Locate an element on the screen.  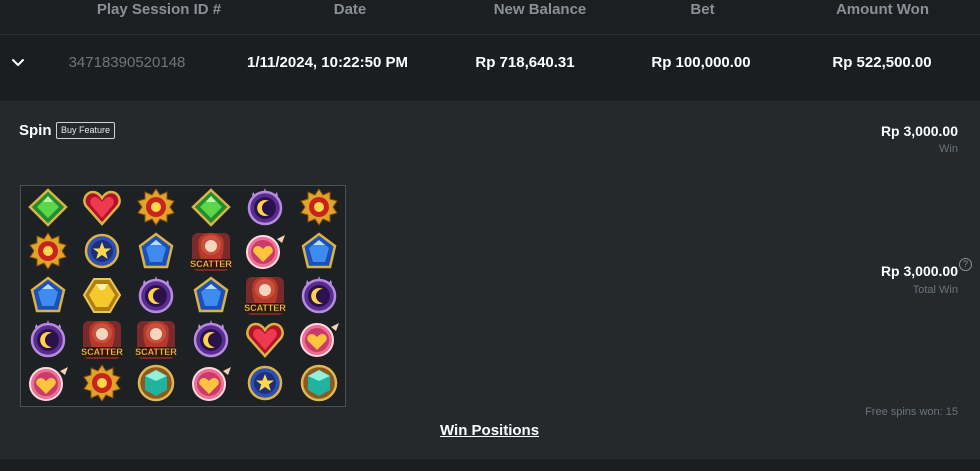
bet-cell: Rp 100,000.00 is located at coordinates (701, 62).